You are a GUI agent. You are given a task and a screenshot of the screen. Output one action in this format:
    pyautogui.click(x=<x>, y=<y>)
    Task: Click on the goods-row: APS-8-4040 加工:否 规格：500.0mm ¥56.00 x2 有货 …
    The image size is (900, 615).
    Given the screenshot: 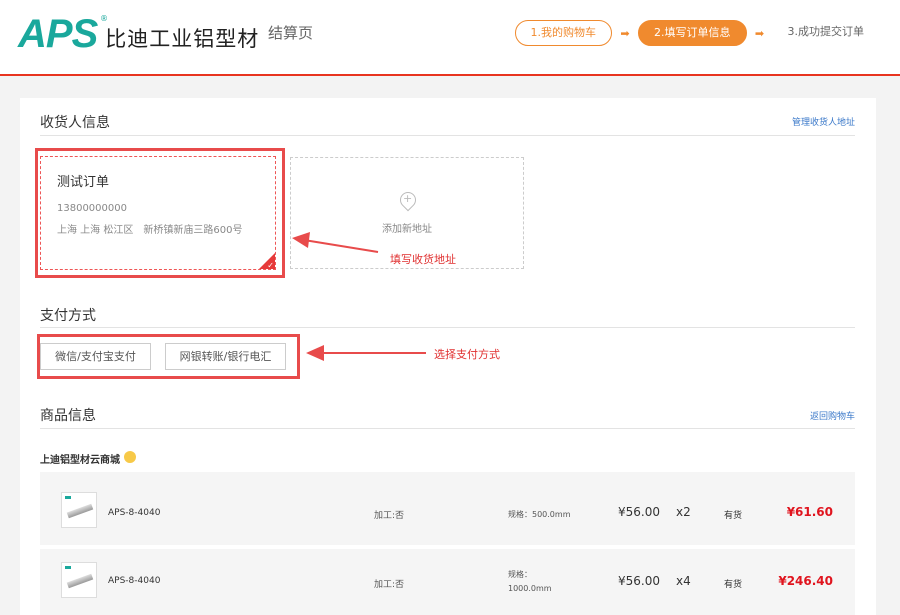 What is the action you would take?
    pyautogui.click(x=447, y=506)
    